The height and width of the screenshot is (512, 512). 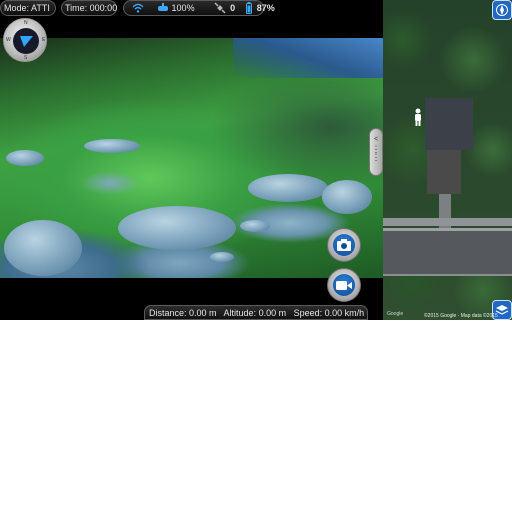 I want to click on heading-arrow-icon, so click(x=26, y=41).